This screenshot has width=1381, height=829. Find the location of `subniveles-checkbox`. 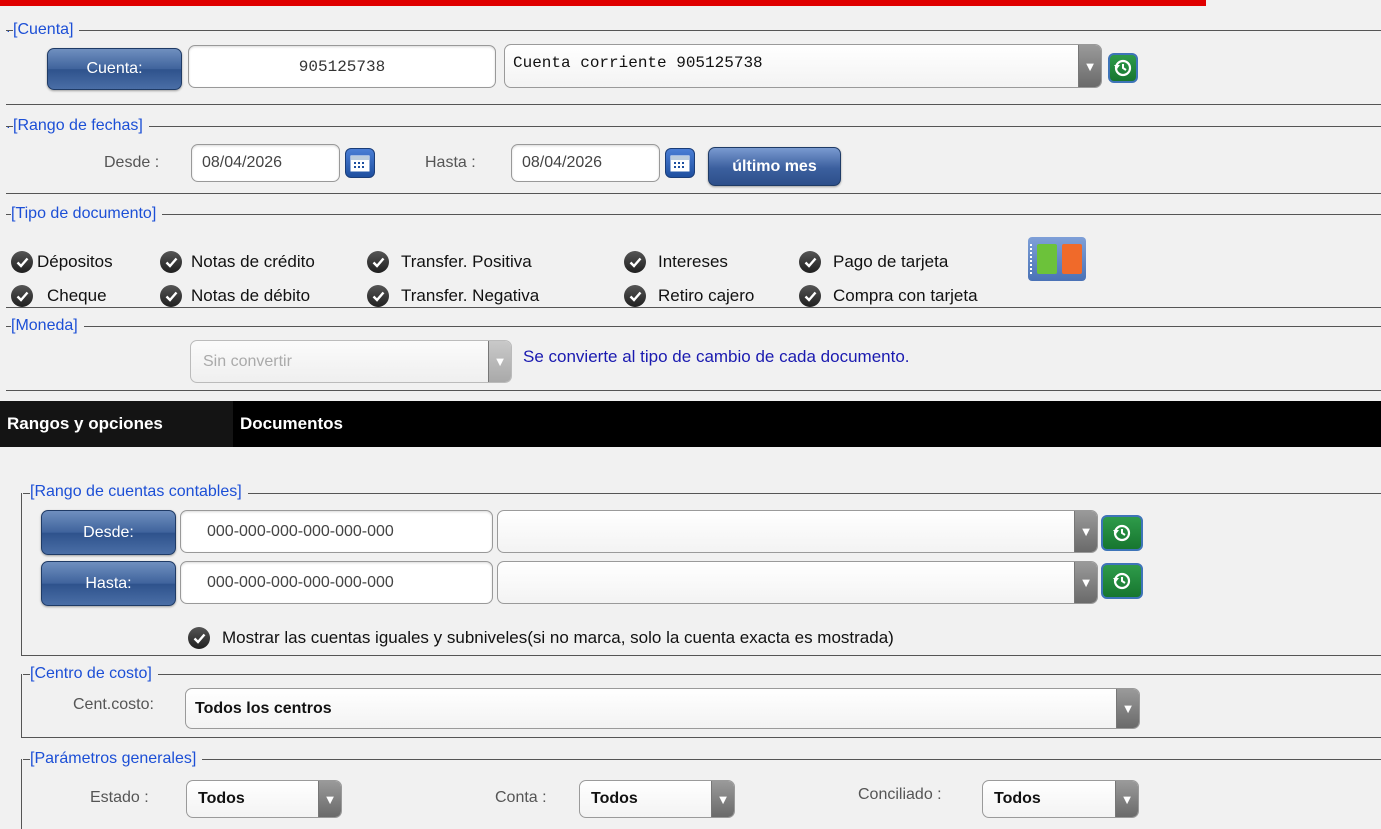

subniveles-checkbox is located at coordinates (199, 638).